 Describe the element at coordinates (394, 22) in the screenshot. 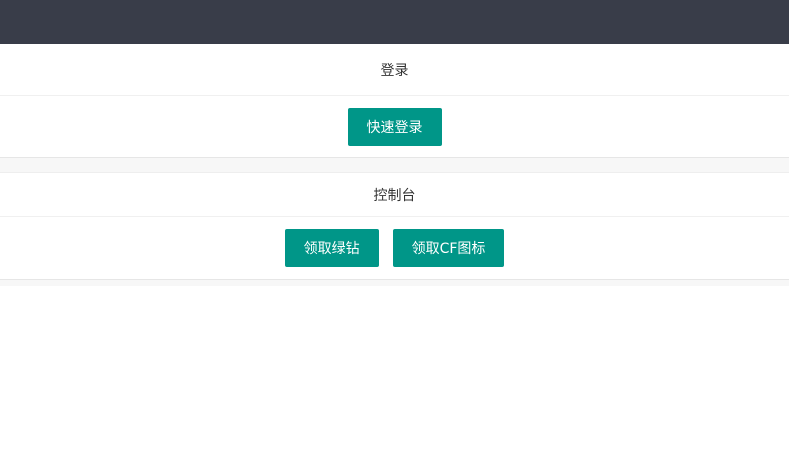

I see `top-navigation-bar` at that location.